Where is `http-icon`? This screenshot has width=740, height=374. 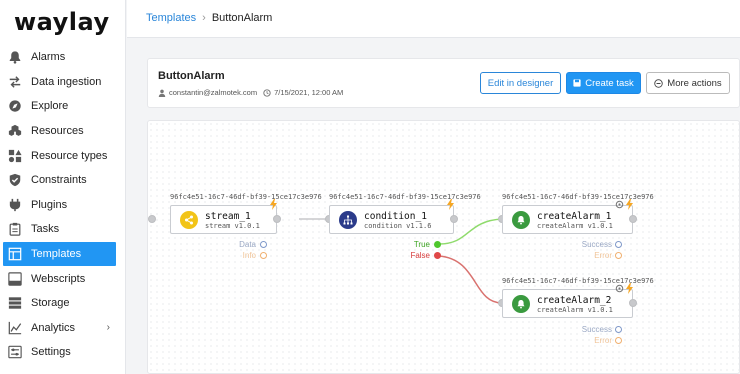
http-icon is located at coordinates (15, 278).